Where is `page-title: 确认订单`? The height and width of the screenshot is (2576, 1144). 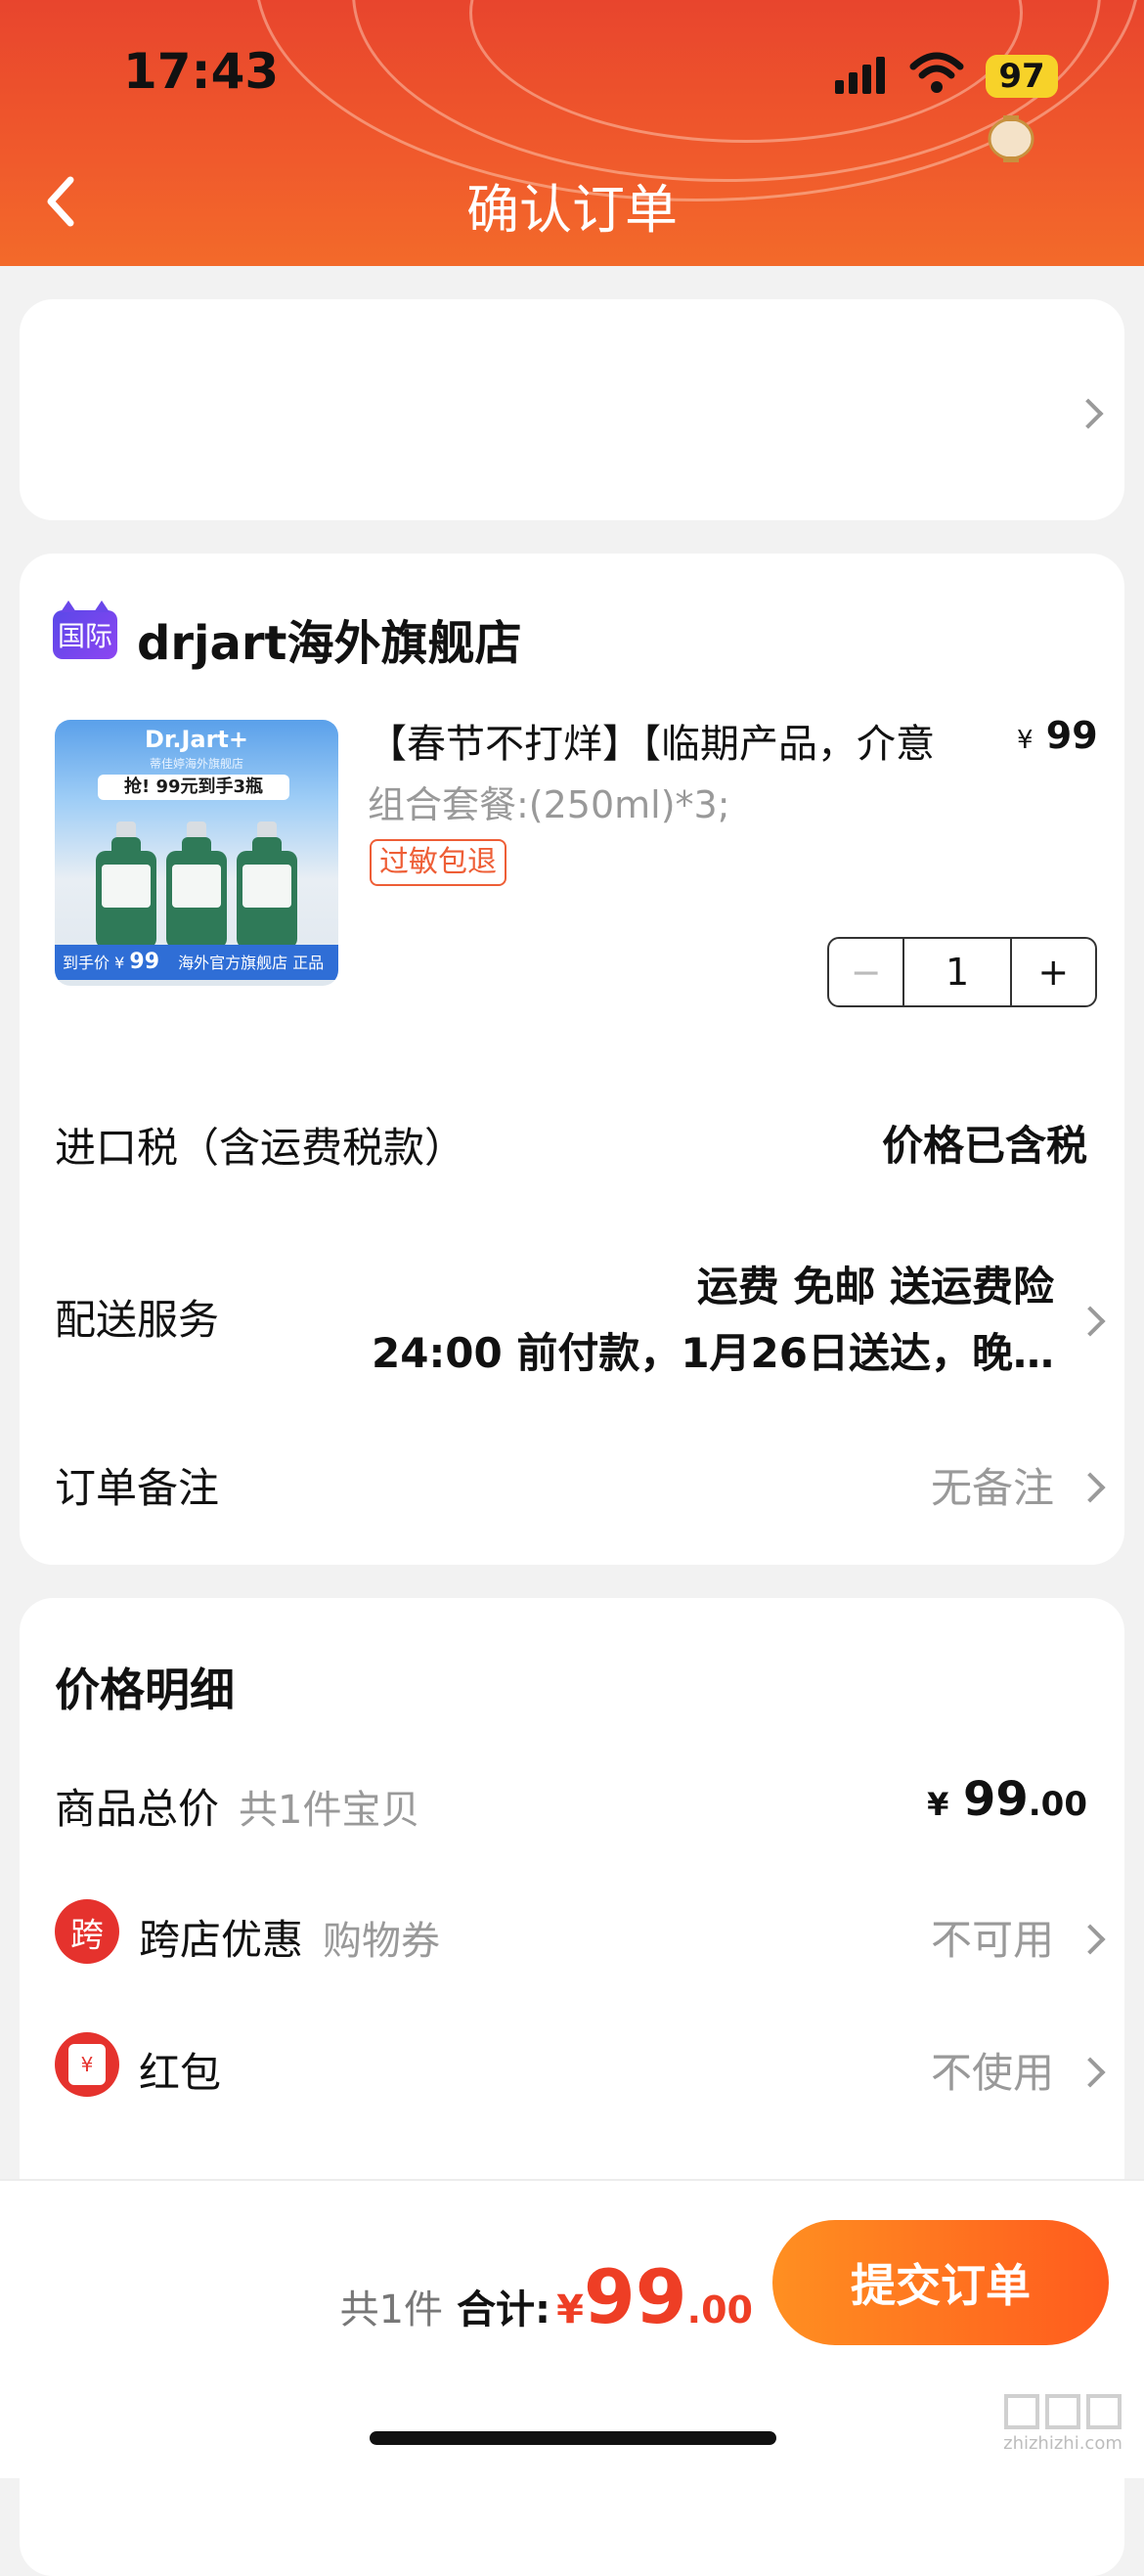 page-title: 确认订单 is located at coordinates (572, 210).